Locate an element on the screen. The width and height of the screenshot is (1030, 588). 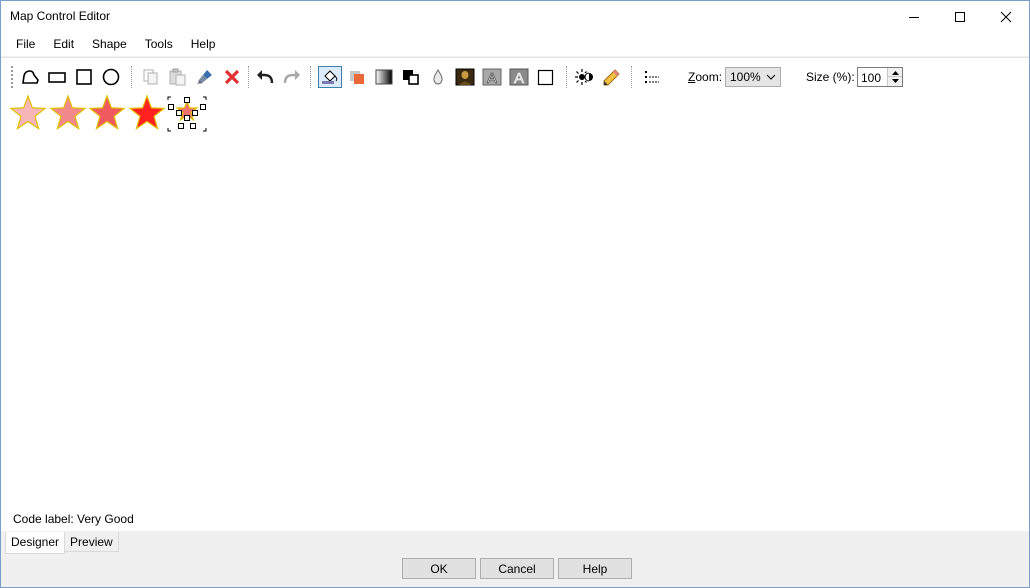
list-icon is located at coordinates (652, 77).